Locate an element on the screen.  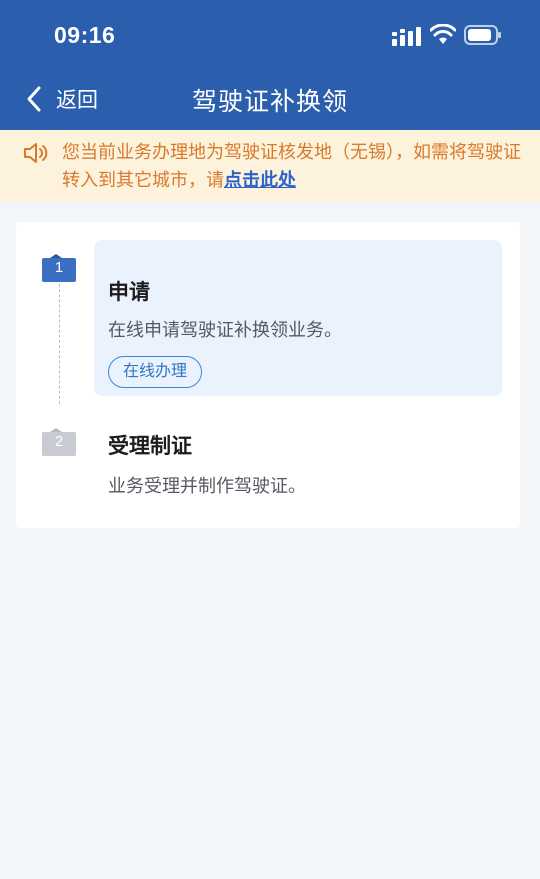
step-1-title: 申请 is located at coordinates (129, 292).